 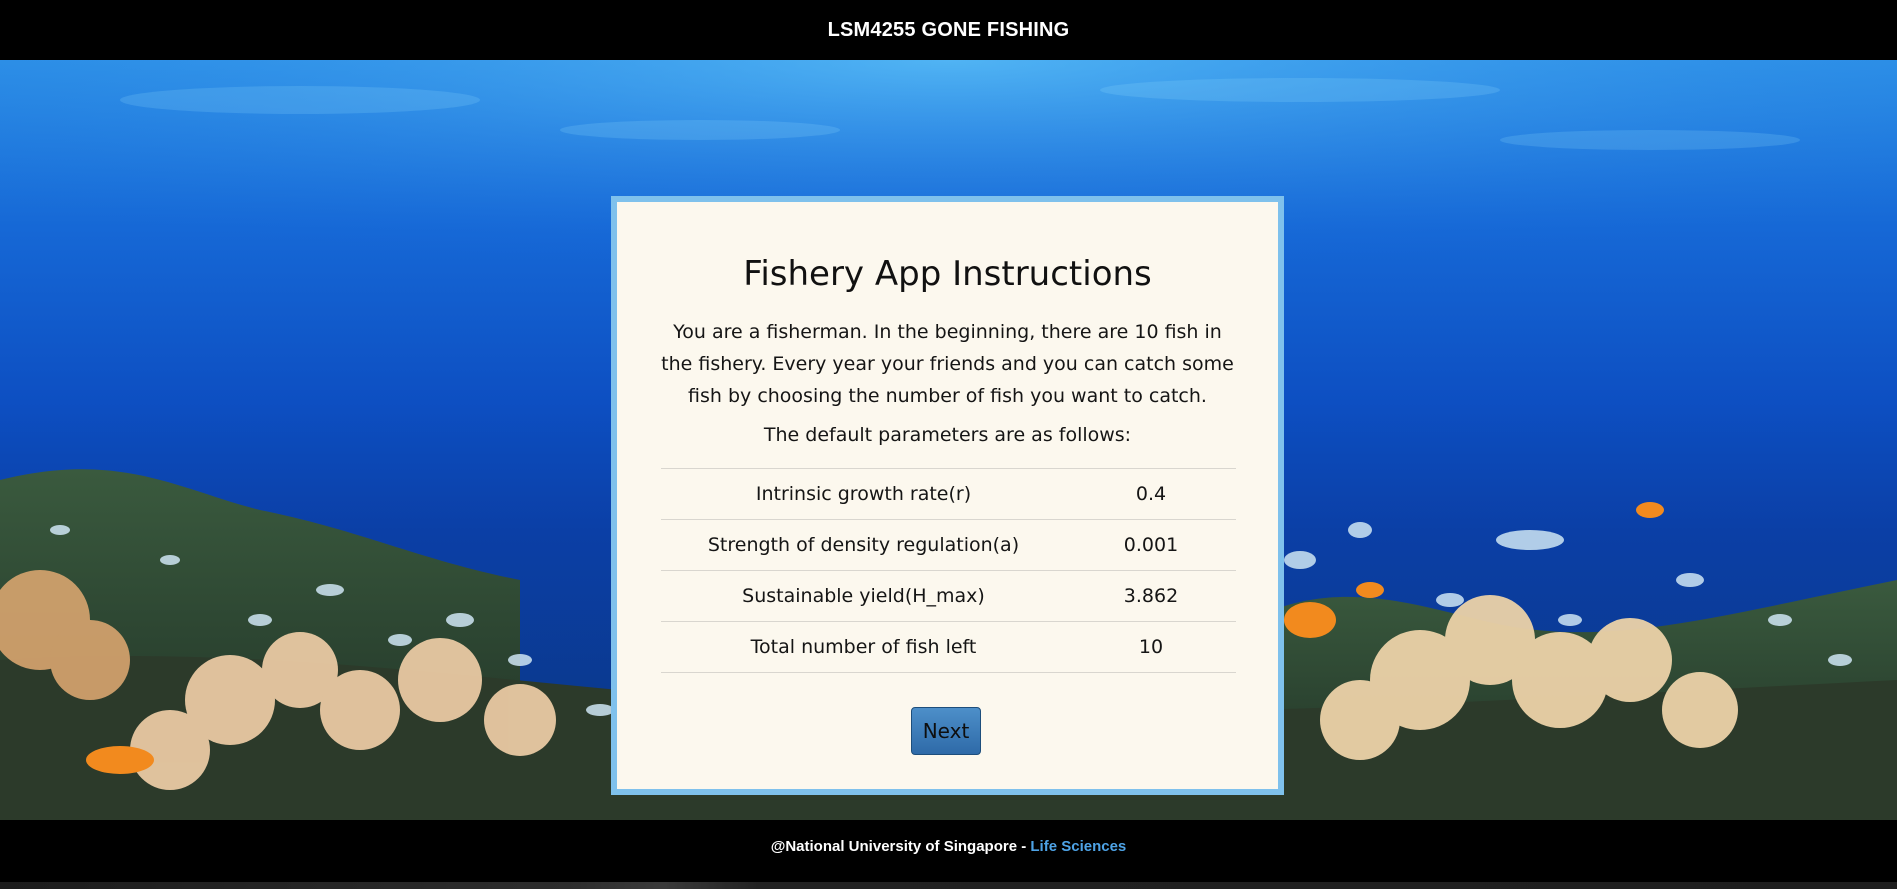 I want to click on app-header: LSM4255 GONE FISHING, so click(x=948, y=30).